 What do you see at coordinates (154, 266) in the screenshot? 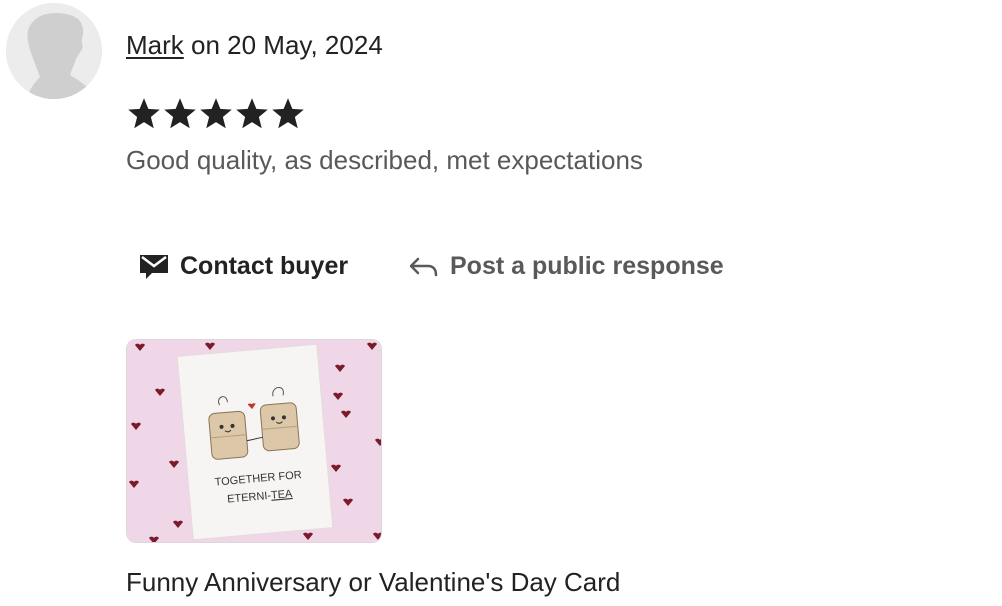
I see `envelope-icon` at bounding box center [154, 266].